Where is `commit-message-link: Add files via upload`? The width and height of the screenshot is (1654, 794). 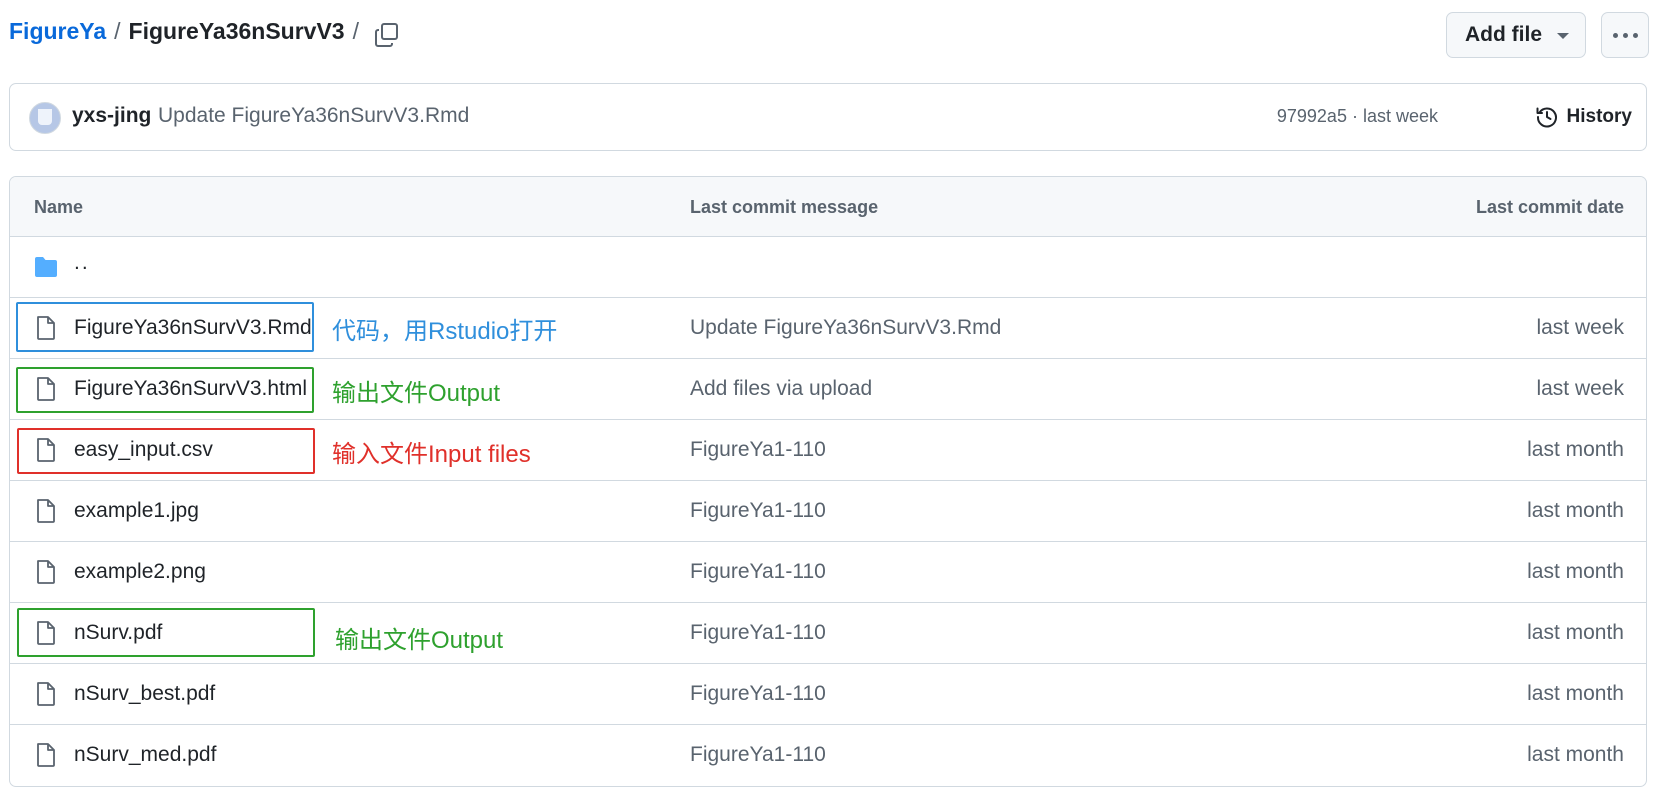
commit-message-link: Add files via upload is located at coordinates (781, 389).